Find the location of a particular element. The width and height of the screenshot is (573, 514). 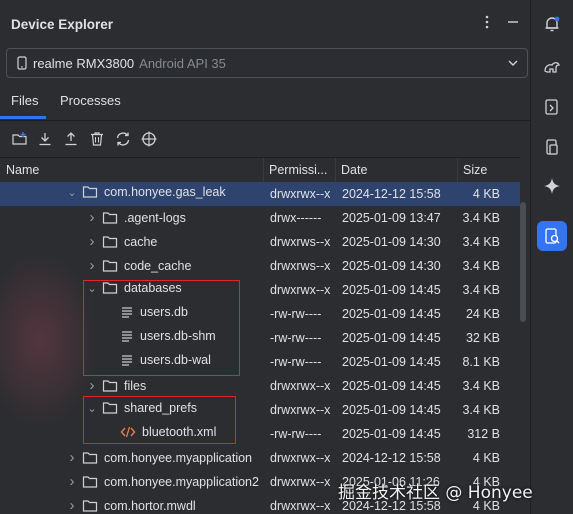

highlight-databases-box is located at coordinates (161, 328).